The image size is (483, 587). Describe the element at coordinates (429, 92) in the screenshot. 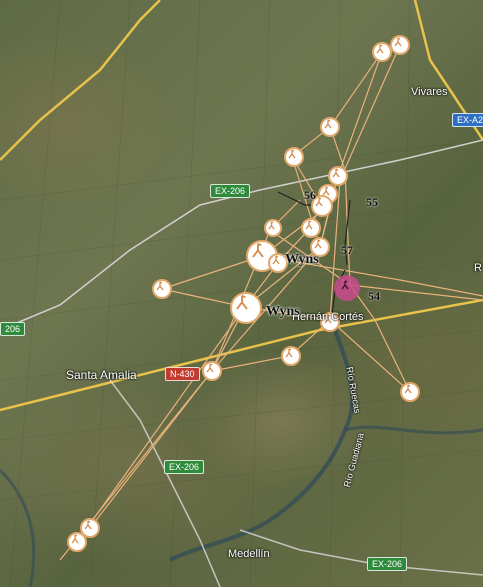

I see `place-label-vivares: Vivares` at that location.